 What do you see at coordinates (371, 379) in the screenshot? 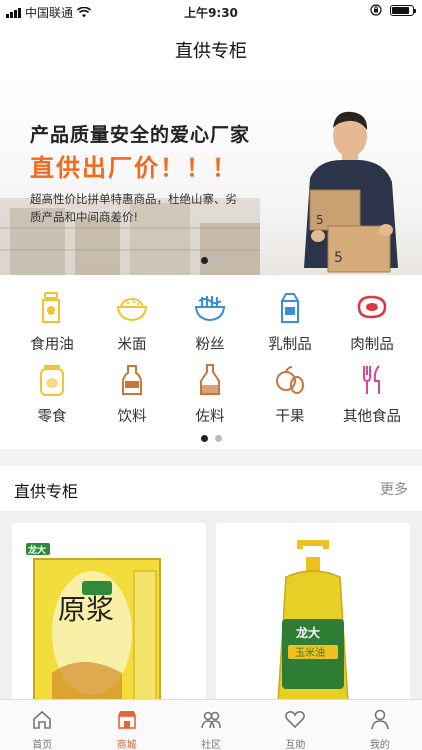
I see `cutlery-icon` at bounding box center [371, 379].